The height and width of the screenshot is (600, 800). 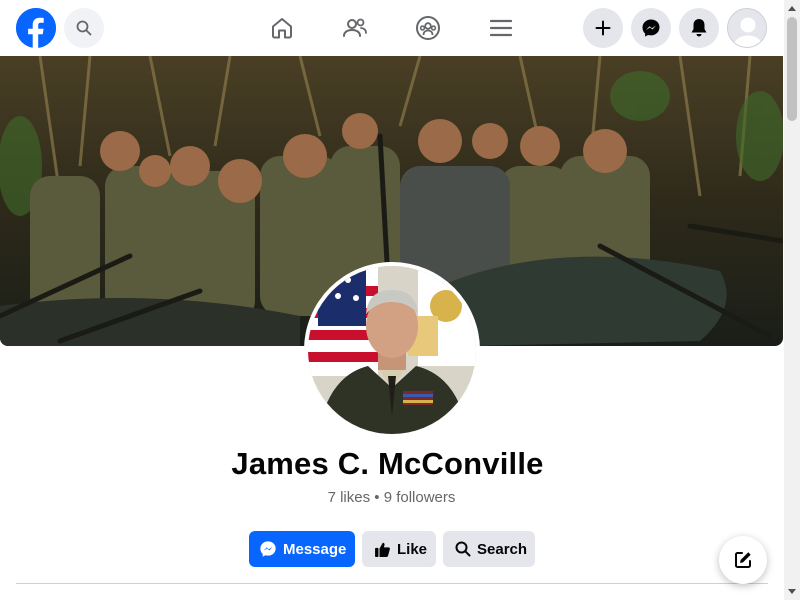 I want to click on search-page-button: Search, so click(x=489, y=549).